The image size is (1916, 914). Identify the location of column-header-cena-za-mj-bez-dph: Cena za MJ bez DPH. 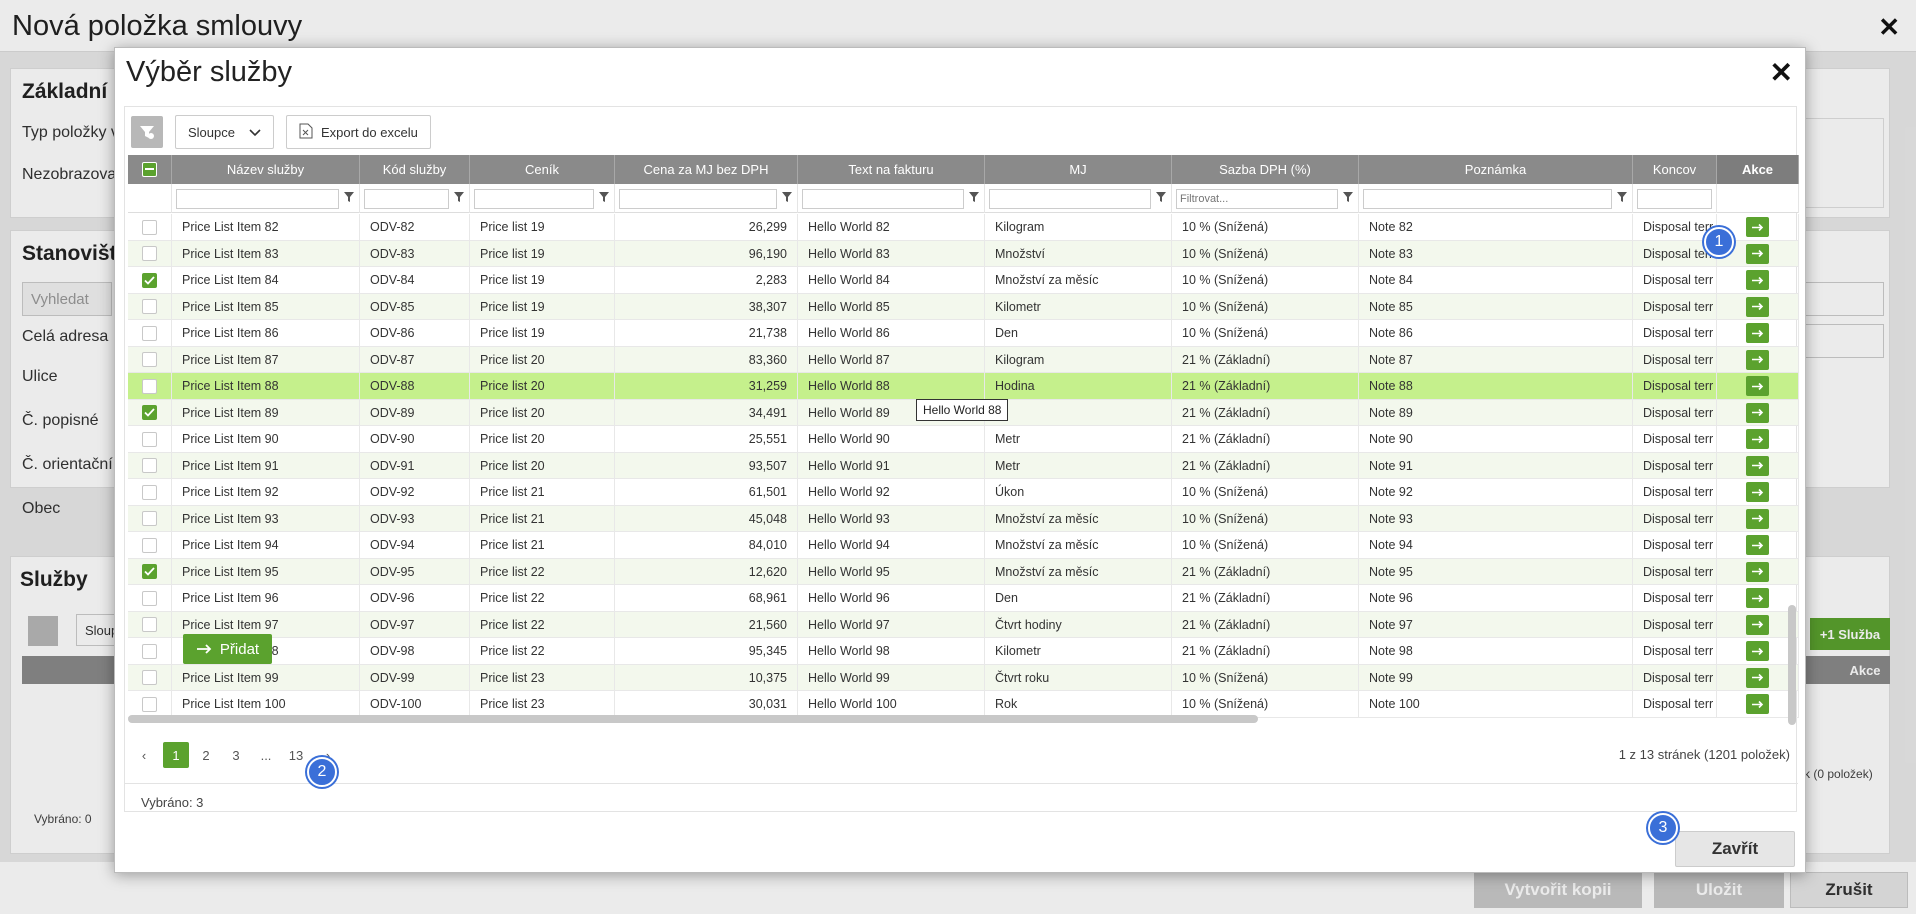
(706, 169).